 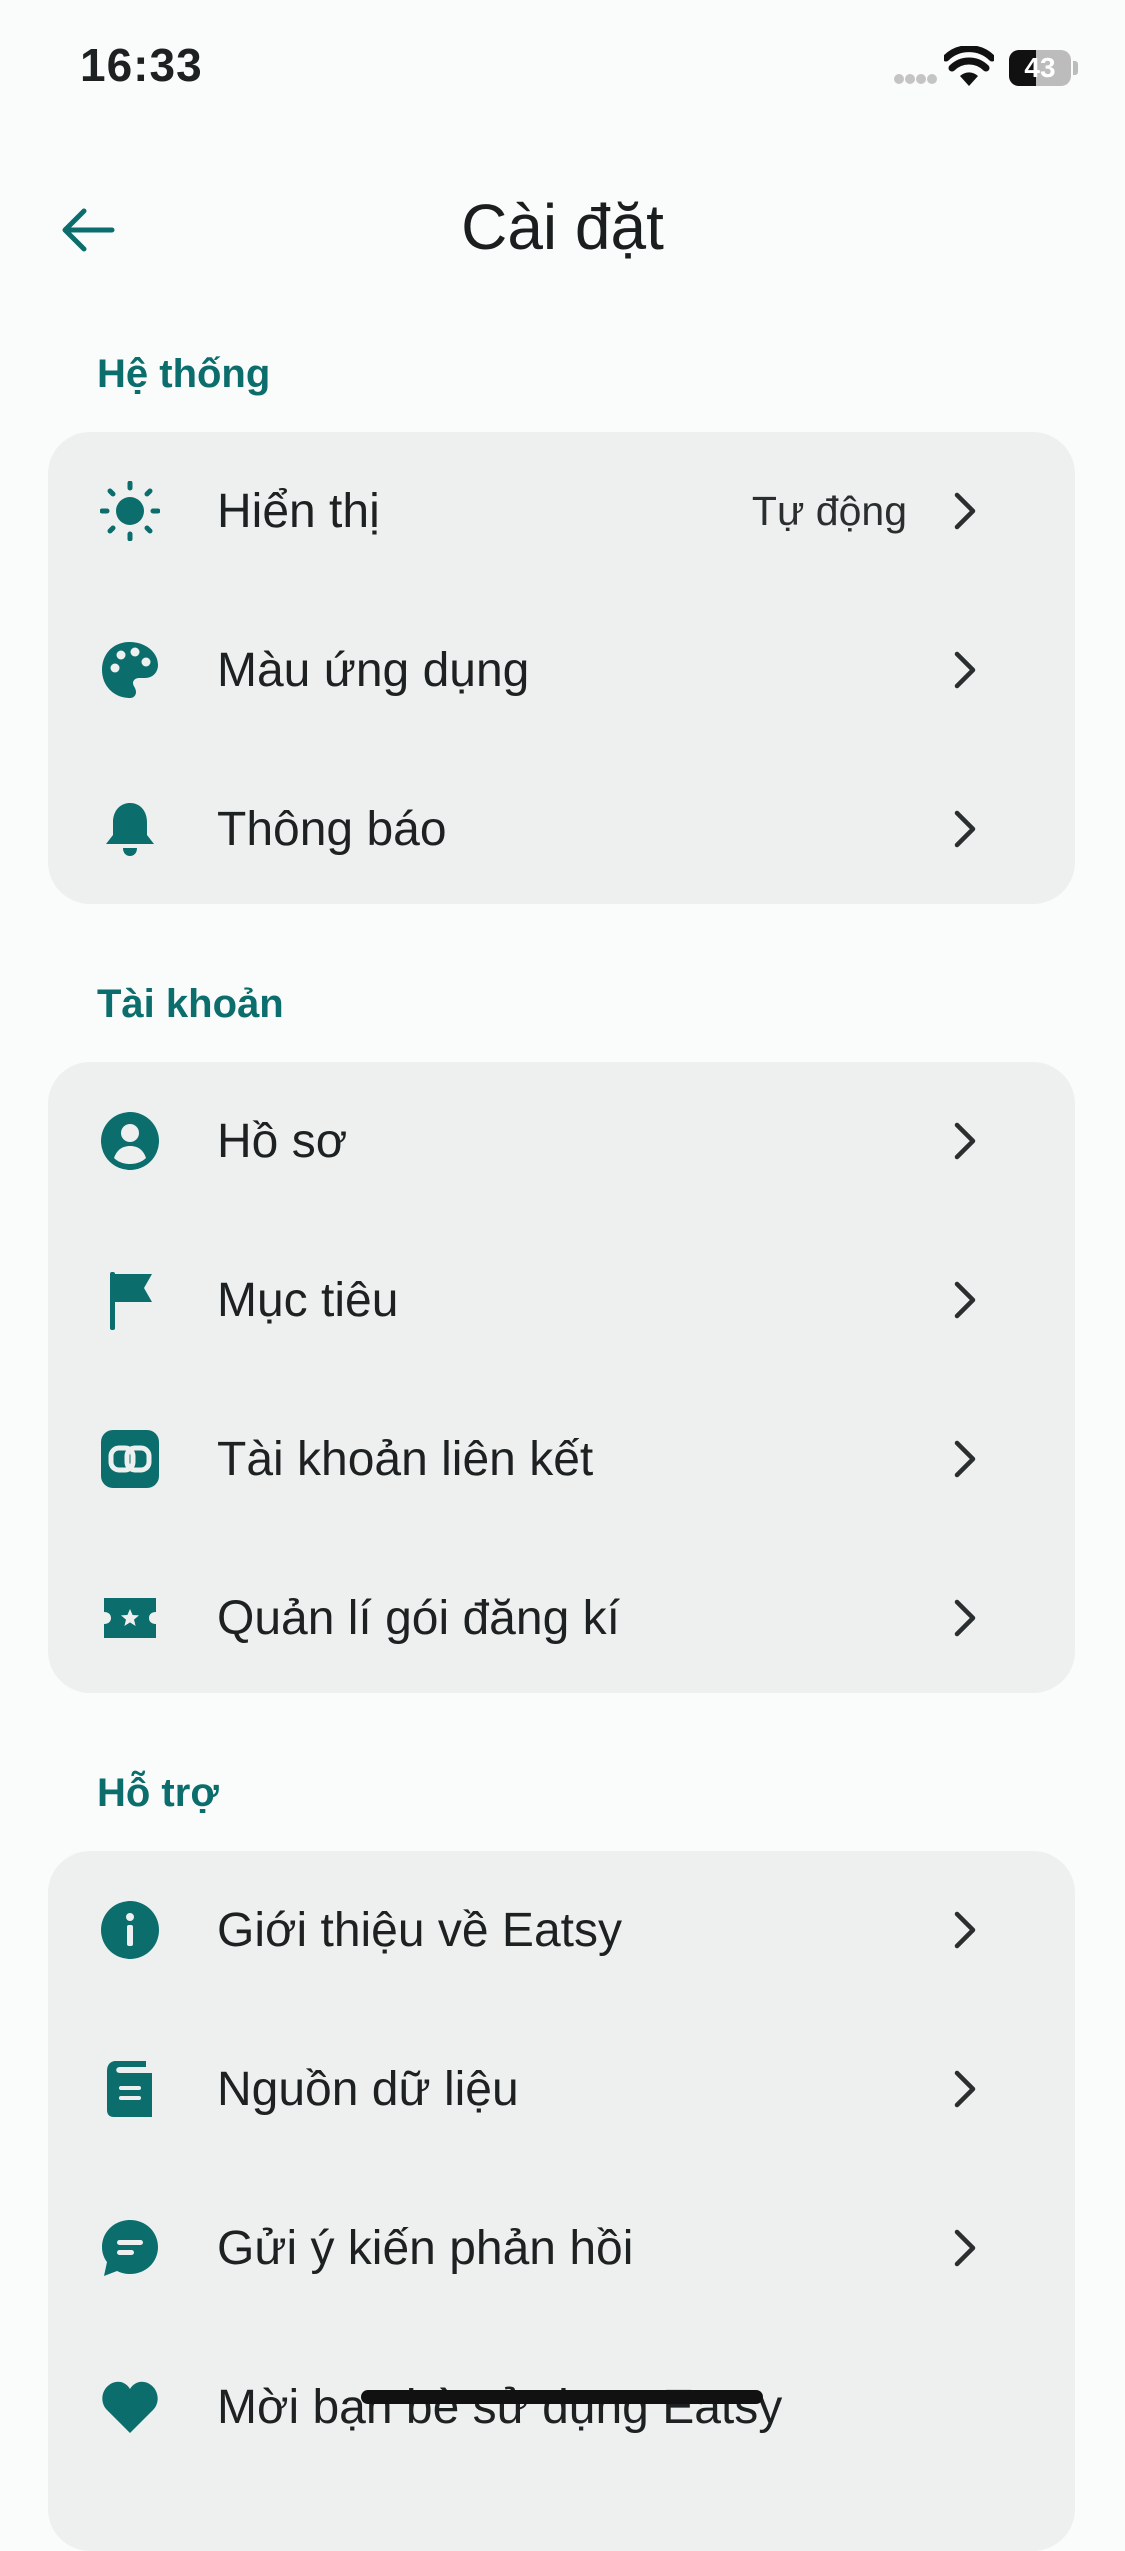 I want to click on flag-icon, so click(x=131, y=1301).